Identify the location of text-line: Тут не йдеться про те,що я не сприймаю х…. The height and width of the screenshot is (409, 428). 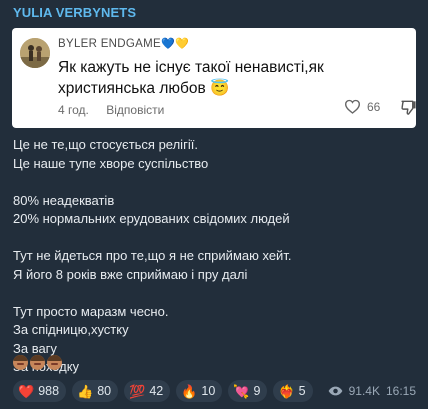
(152, 255).